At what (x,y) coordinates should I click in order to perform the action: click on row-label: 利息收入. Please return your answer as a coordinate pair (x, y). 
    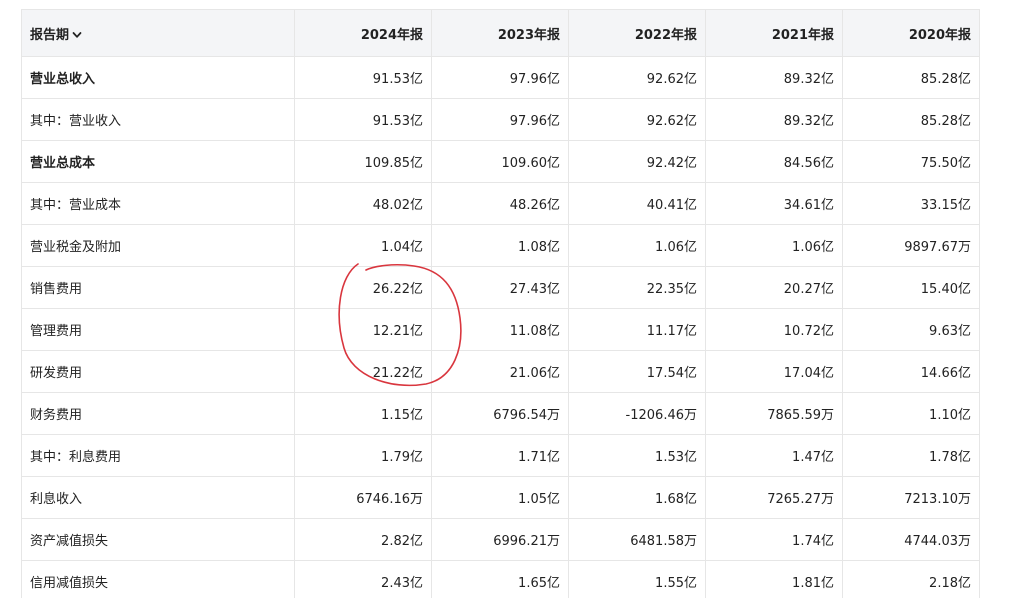
    Looking at the image, I should click on (158, 497).